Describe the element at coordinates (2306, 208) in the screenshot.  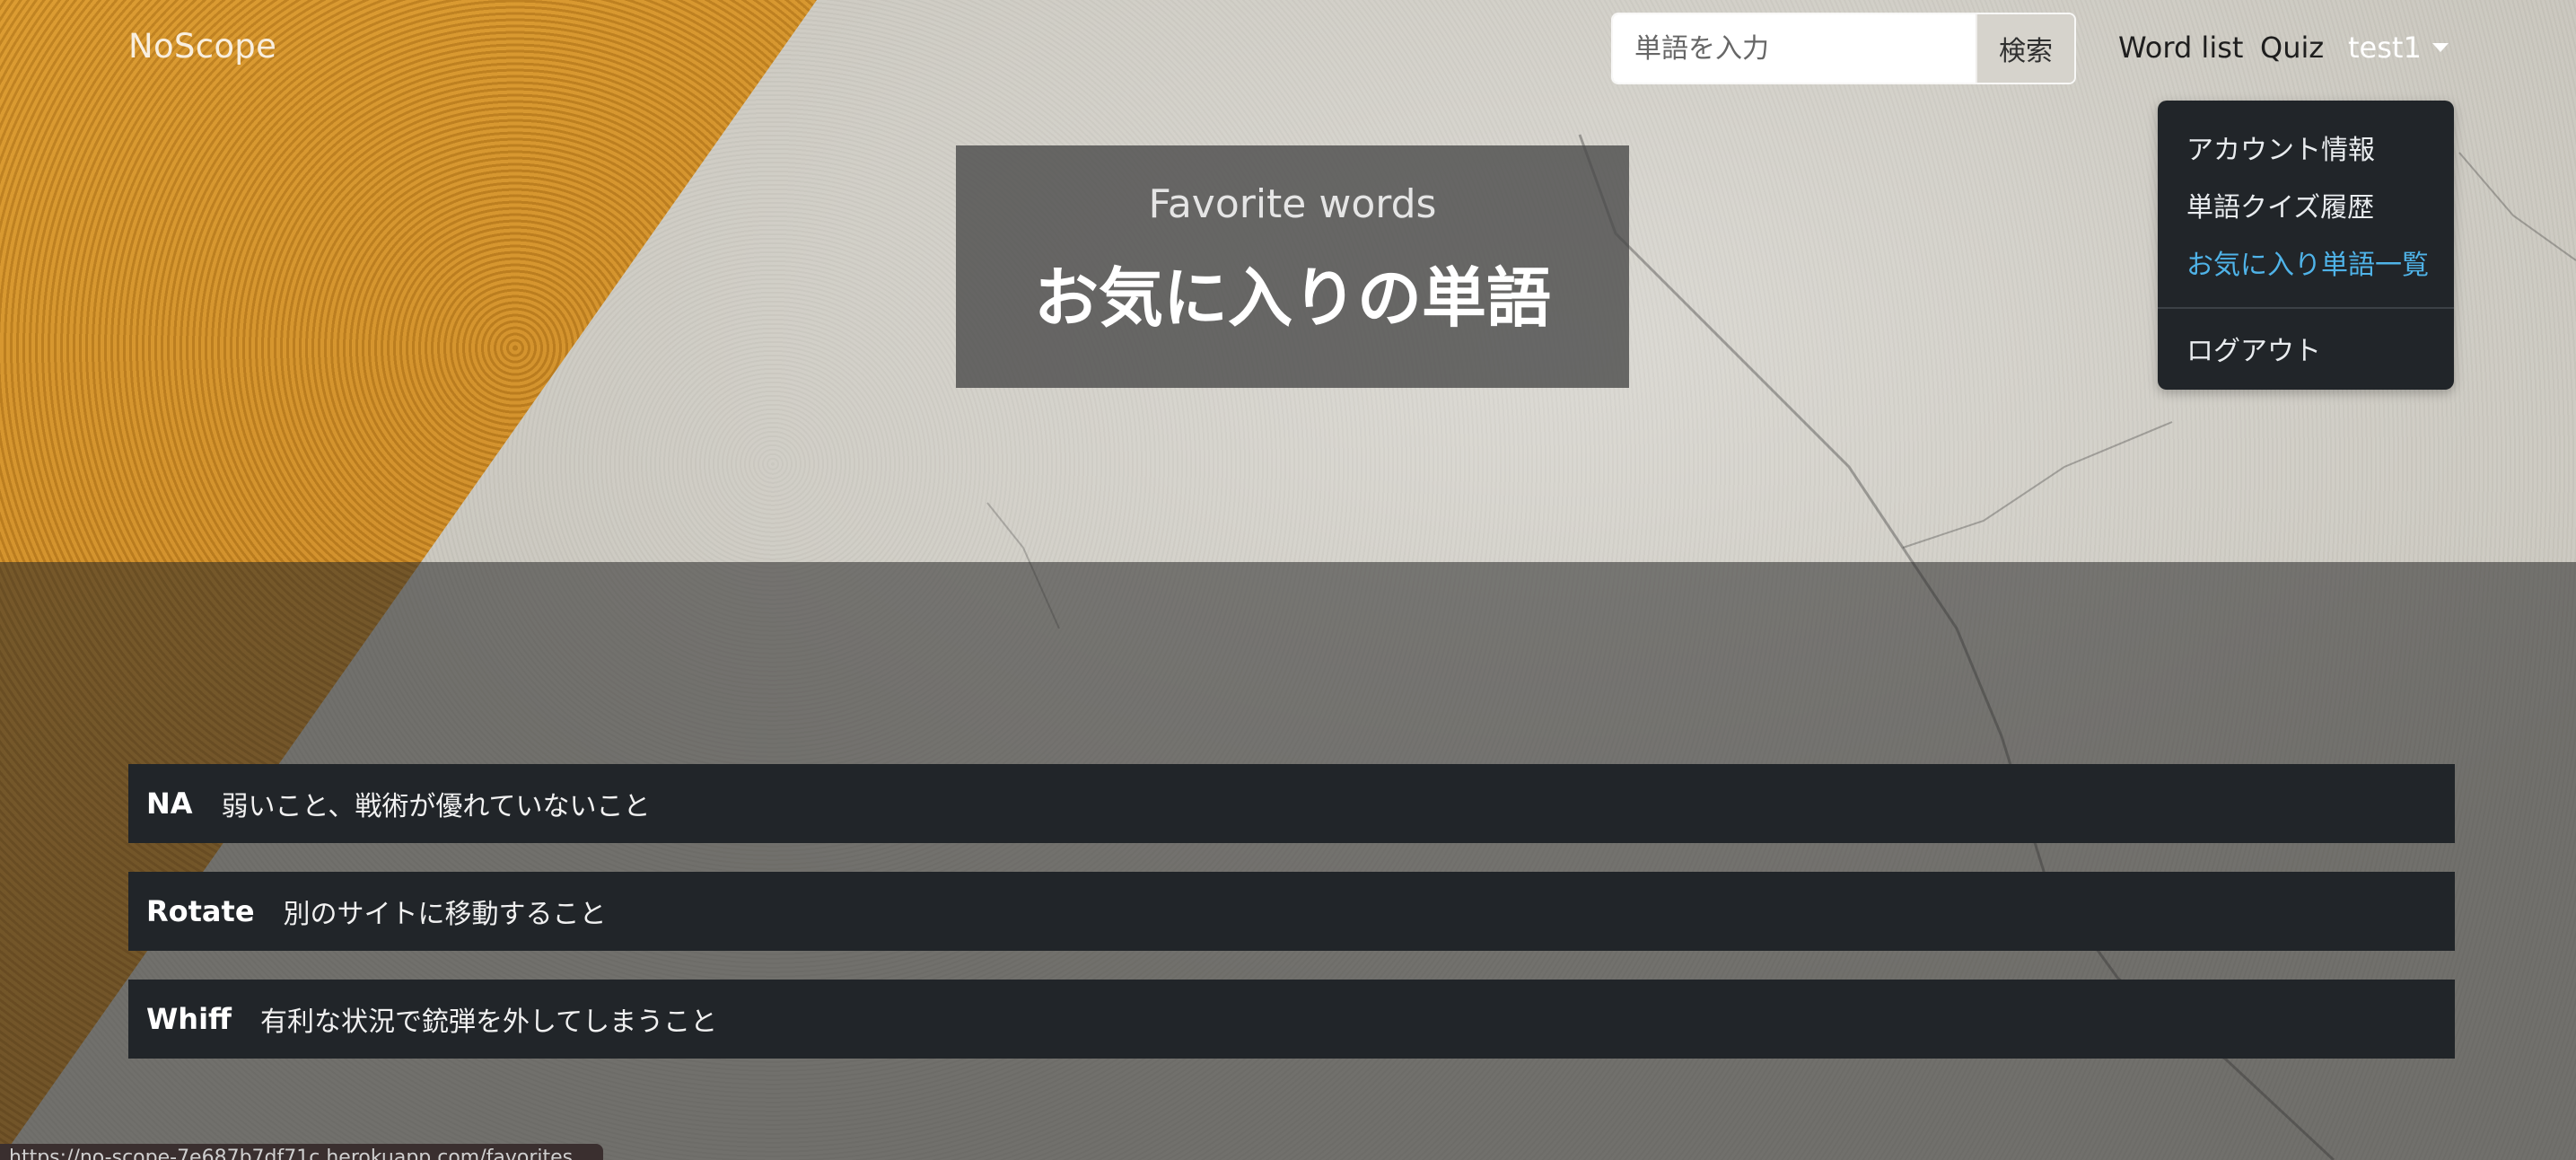
I see `dropdown-item-quiz-history: 単語クイズ履歴` at that location.